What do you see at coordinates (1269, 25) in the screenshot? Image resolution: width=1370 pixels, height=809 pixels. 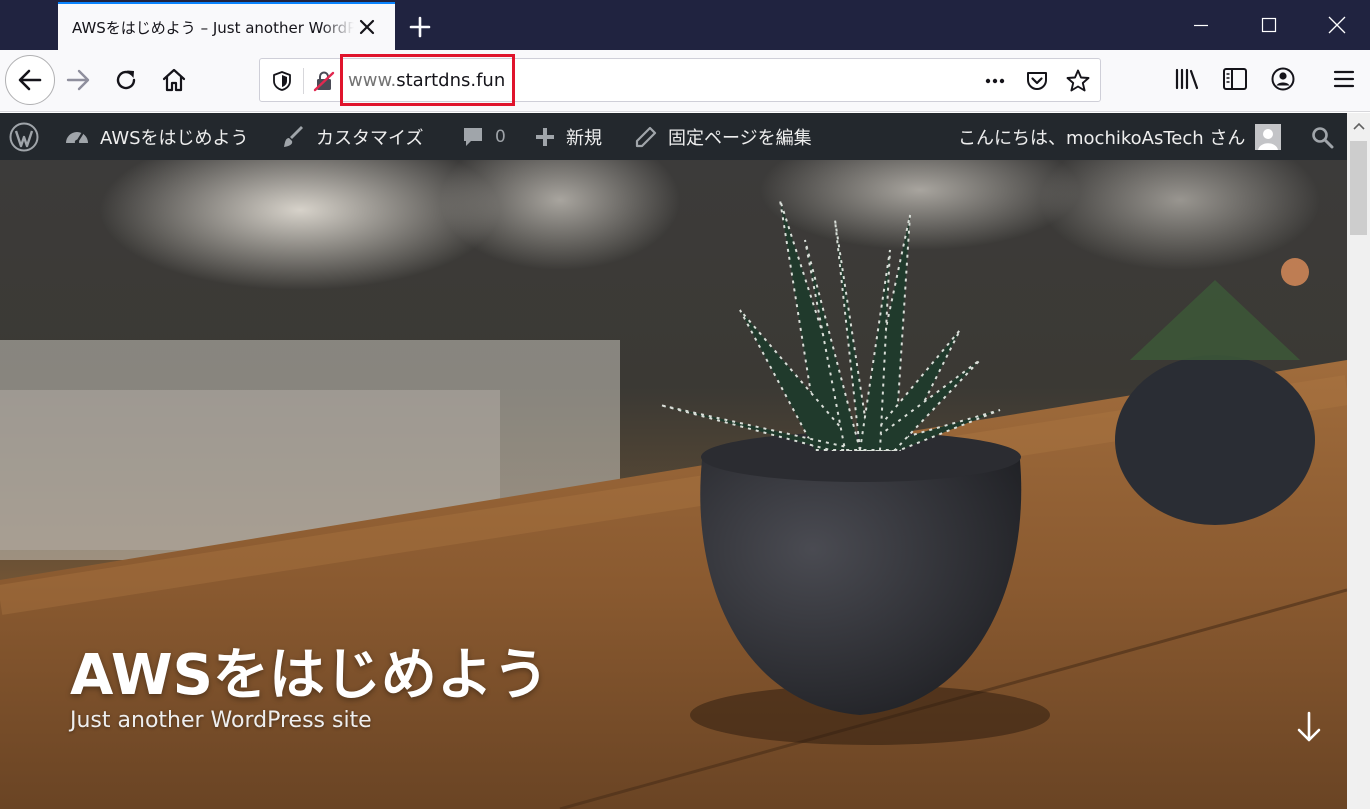 I see `maximize-icon` at bounding box center [1269, 25].